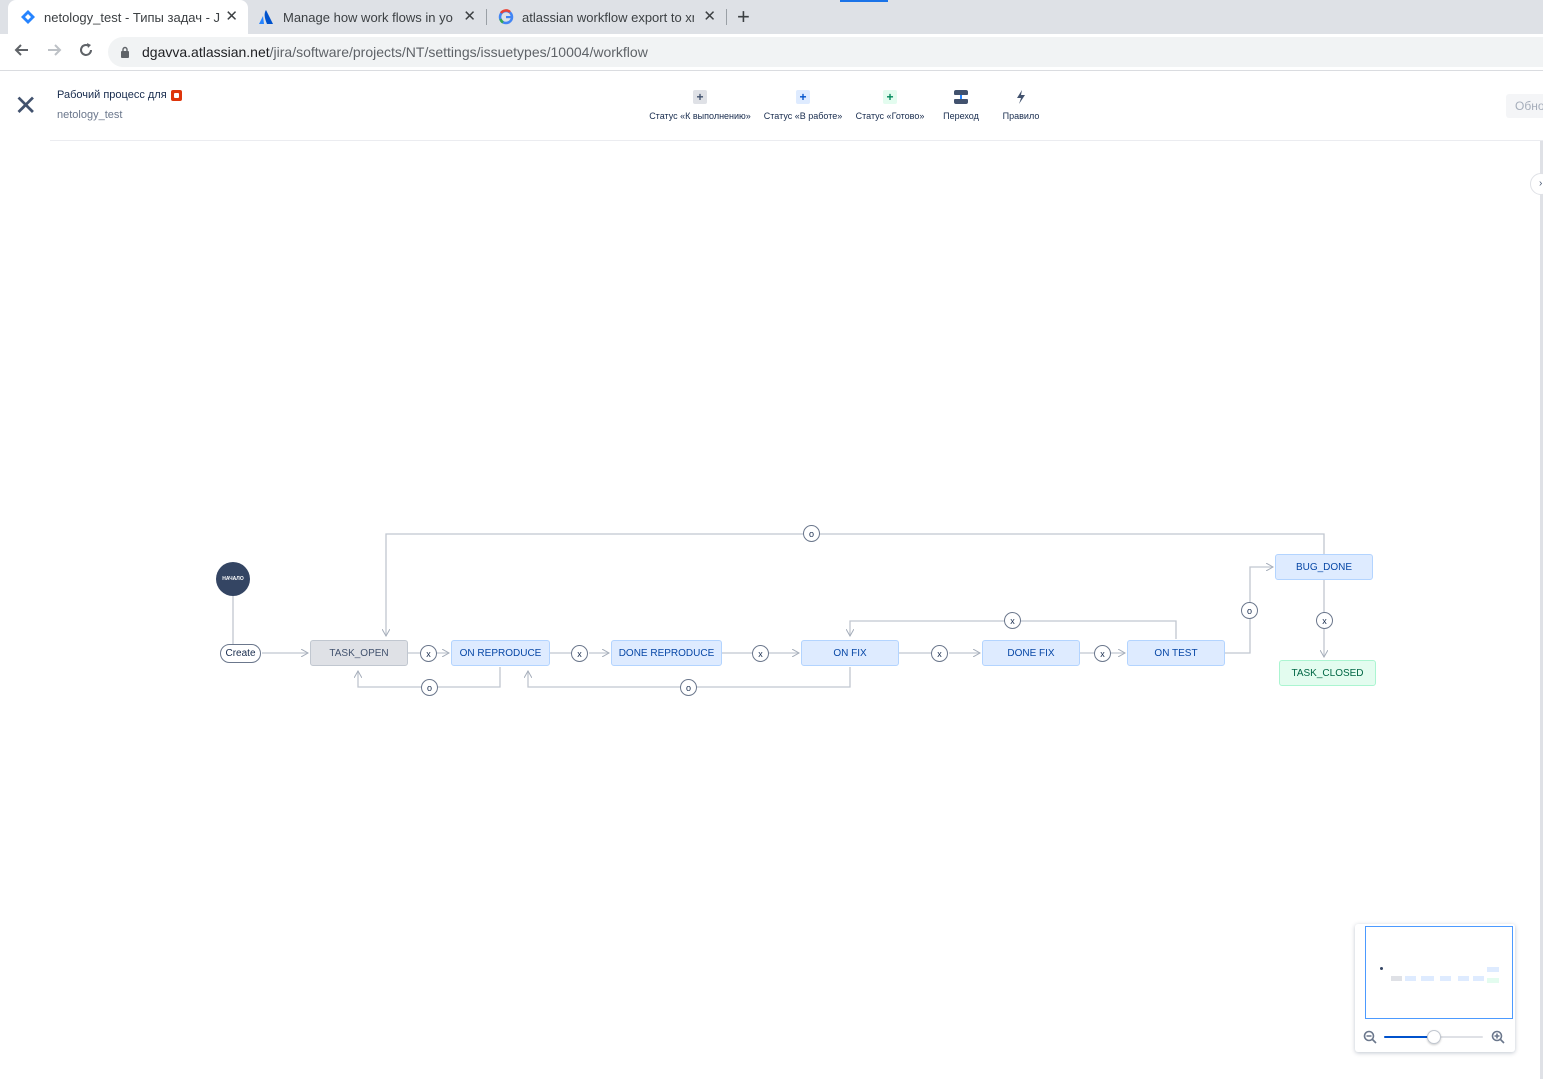  I want to click on zoom-slider, so click(1433, 1037).